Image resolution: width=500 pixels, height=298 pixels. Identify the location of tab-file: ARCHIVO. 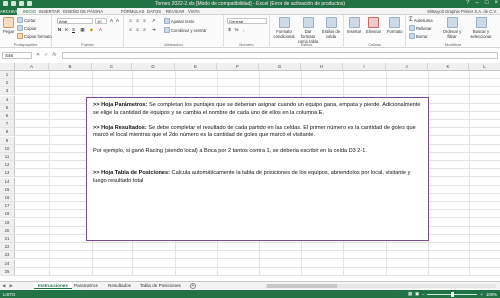
(9, 11).